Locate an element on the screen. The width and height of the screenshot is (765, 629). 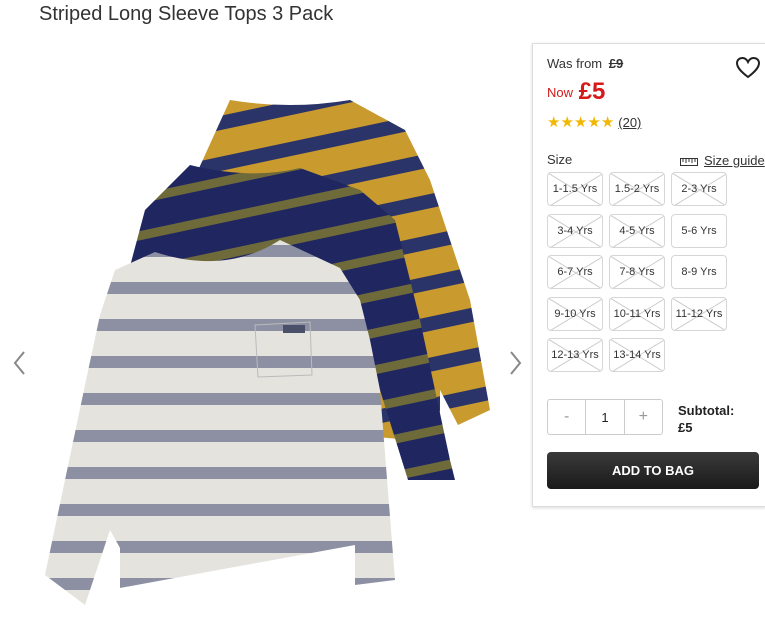
now-price-text: Now £5 is located at coordinates (576, 92).